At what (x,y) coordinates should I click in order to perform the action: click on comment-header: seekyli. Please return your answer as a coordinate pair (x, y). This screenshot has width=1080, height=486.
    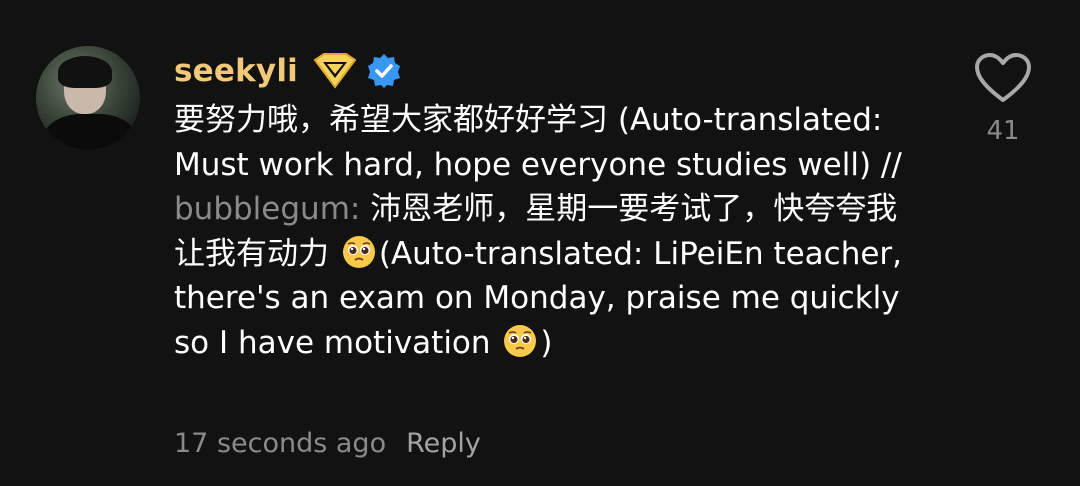
    Looking at the image, I should click on (288, 71).